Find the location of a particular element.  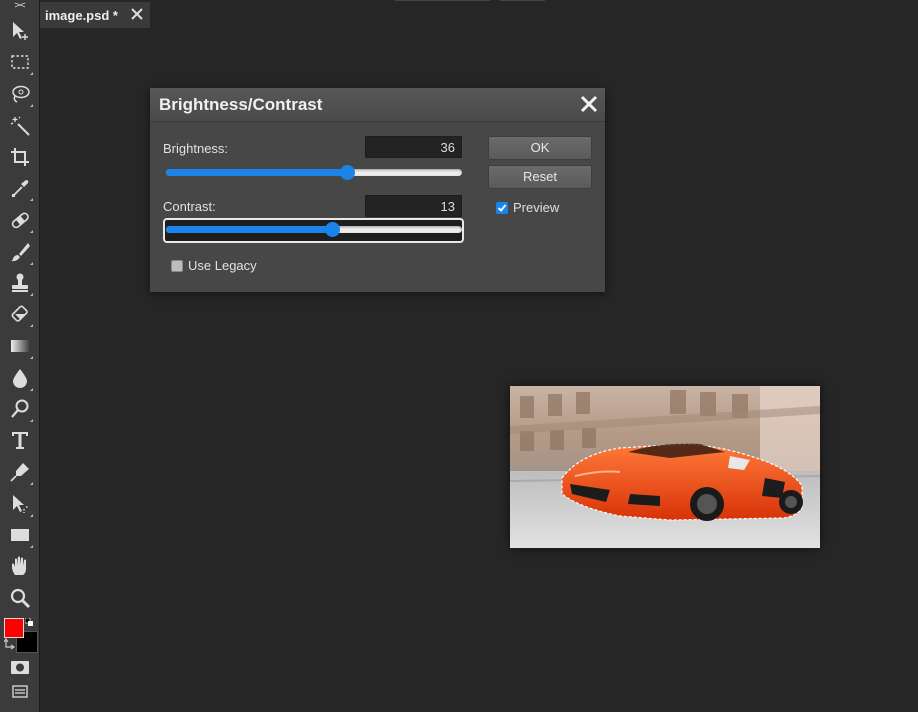

crop-icon is located at coordinates (20, 157).